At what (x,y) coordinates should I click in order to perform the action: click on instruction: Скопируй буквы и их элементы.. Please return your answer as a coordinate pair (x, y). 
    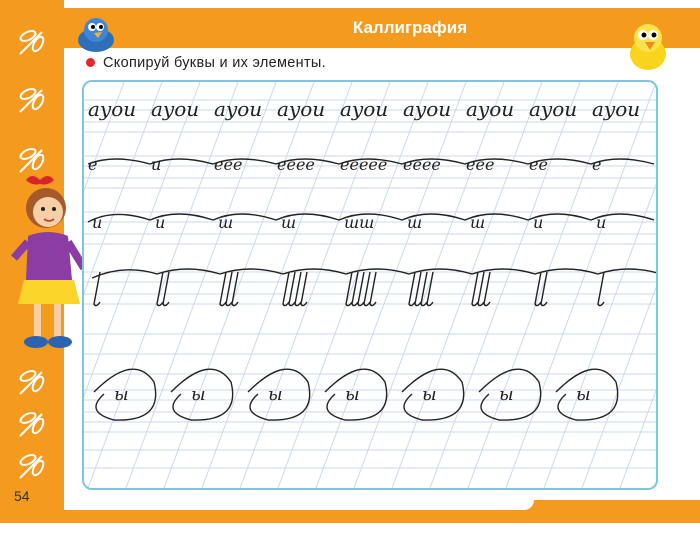
    Looking at the image, I should click on (206, 63).